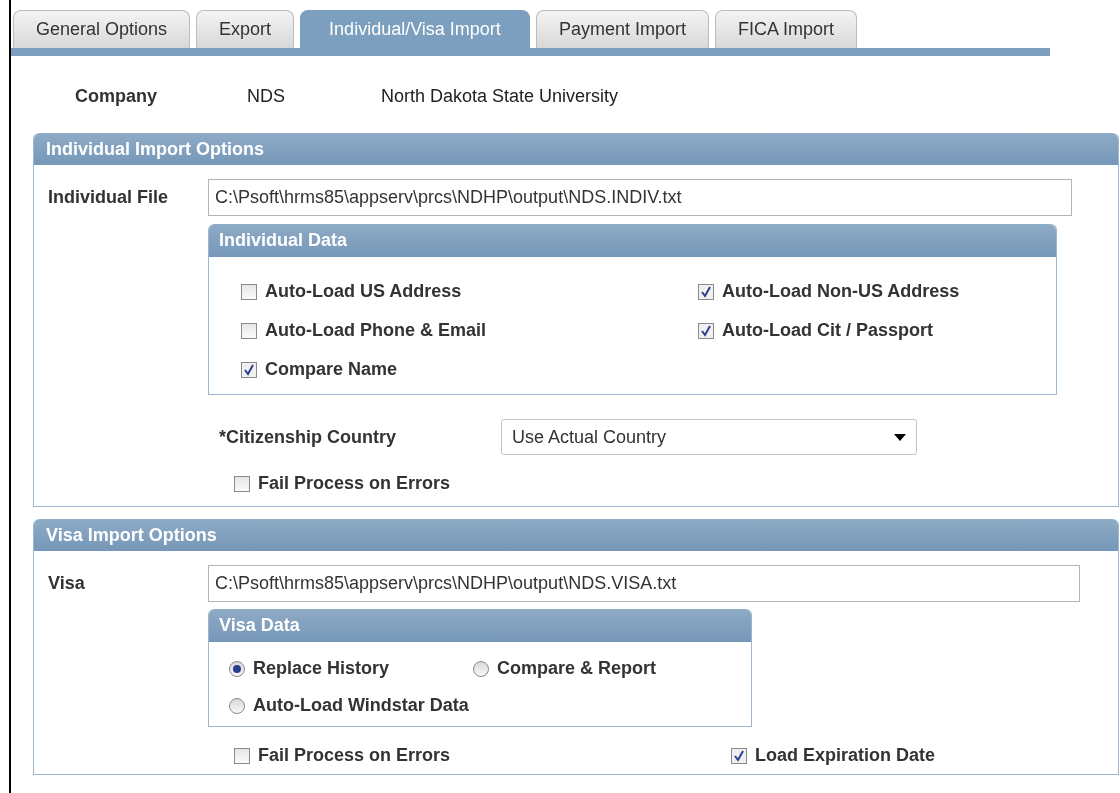  Describe the element at coordinates (500, 96) in the screenshot. I see `company-name: North Dakota State University` at that location.